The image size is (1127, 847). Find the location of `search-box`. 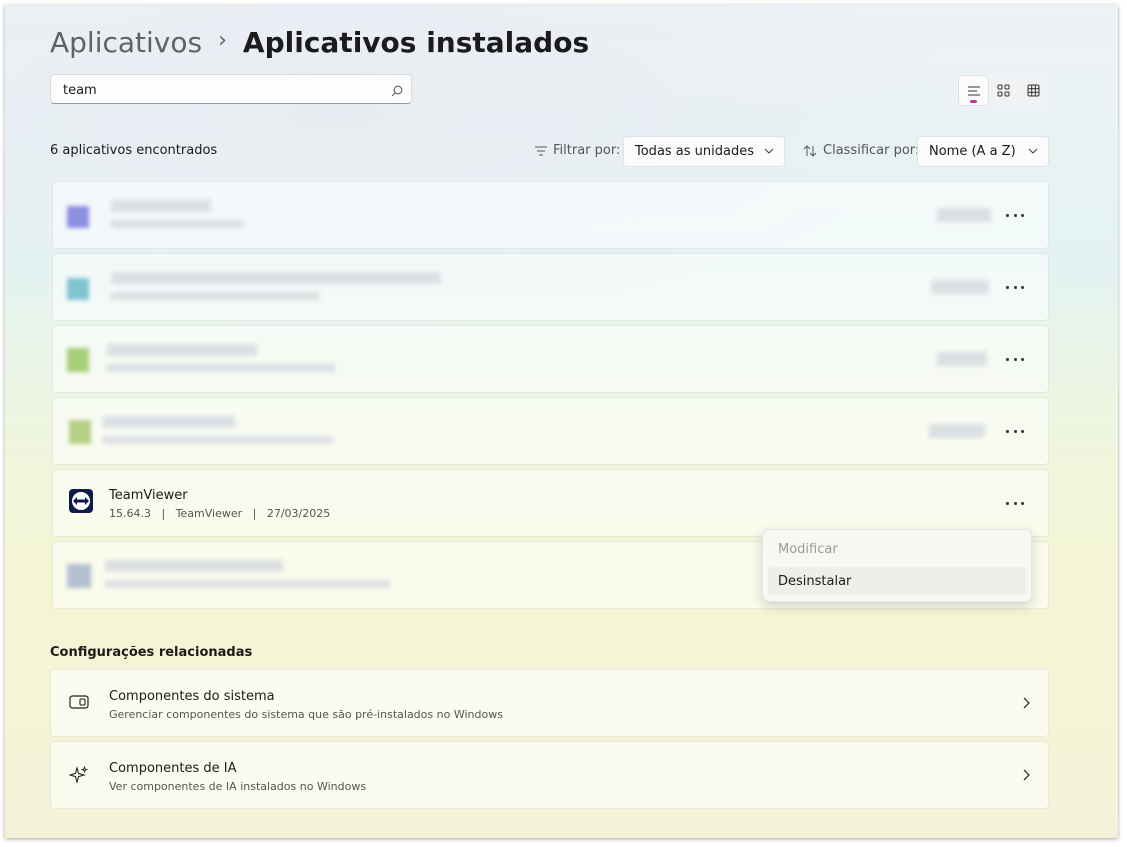

search-box is located at coordinates (231, 89).